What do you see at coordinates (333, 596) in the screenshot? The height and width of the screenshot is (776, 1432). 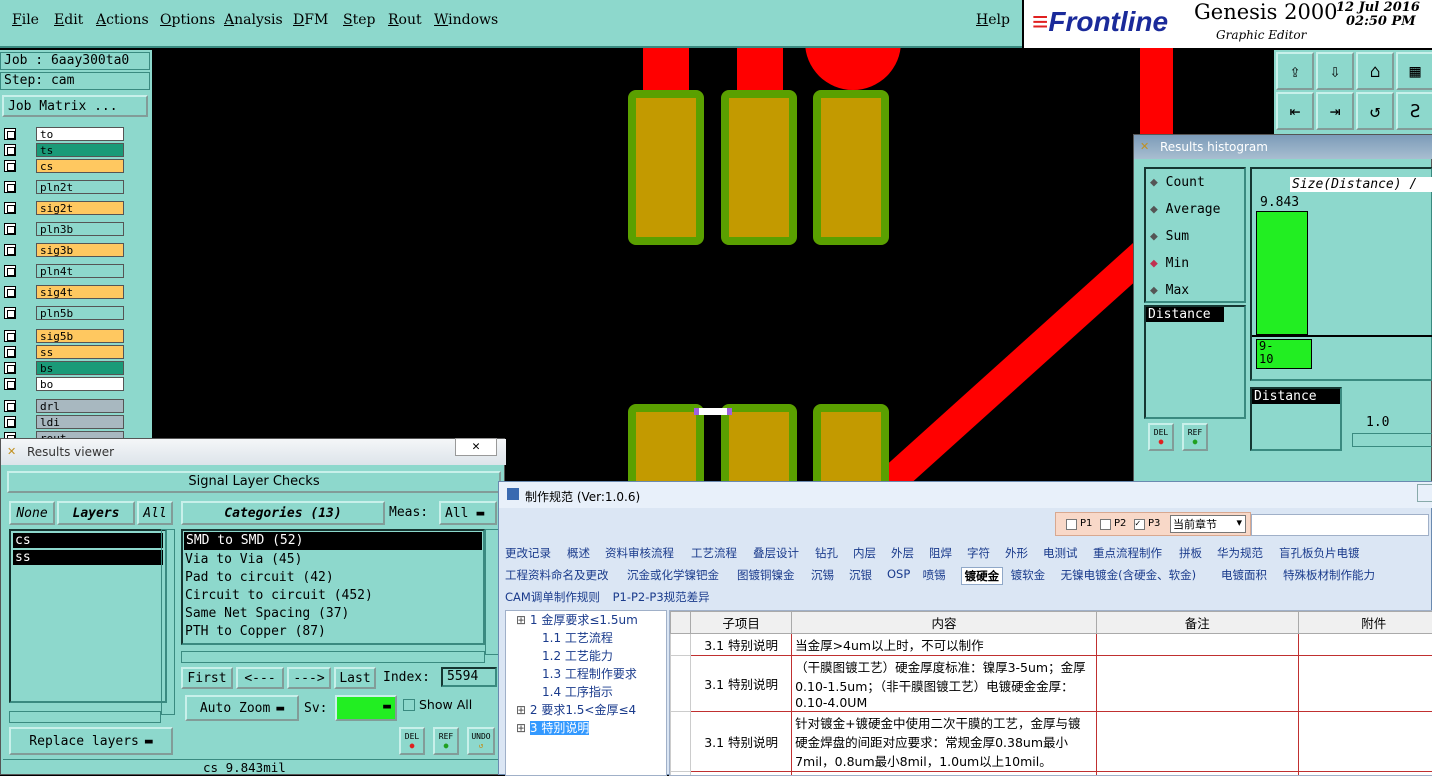 I see `category-item: Circuit to circuit (452)` at bounding box center [333, 596].